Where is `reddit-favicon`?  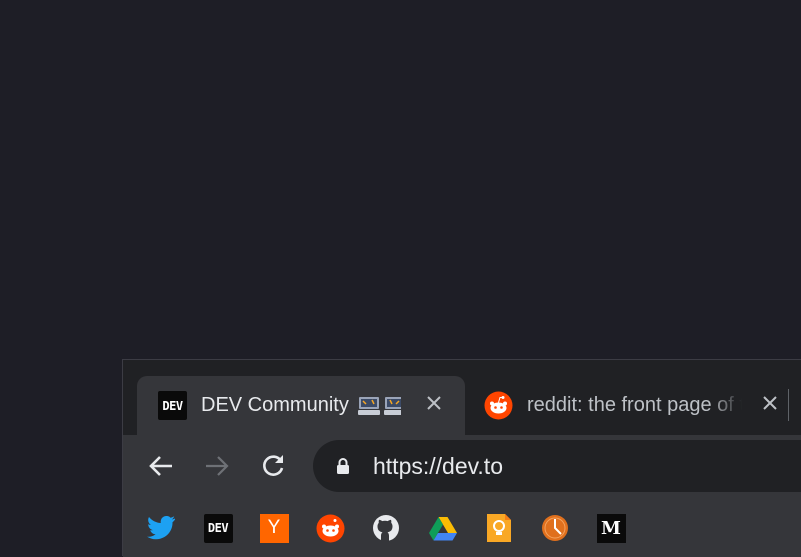
reddit-favicon is located at coordinates (498, 405).